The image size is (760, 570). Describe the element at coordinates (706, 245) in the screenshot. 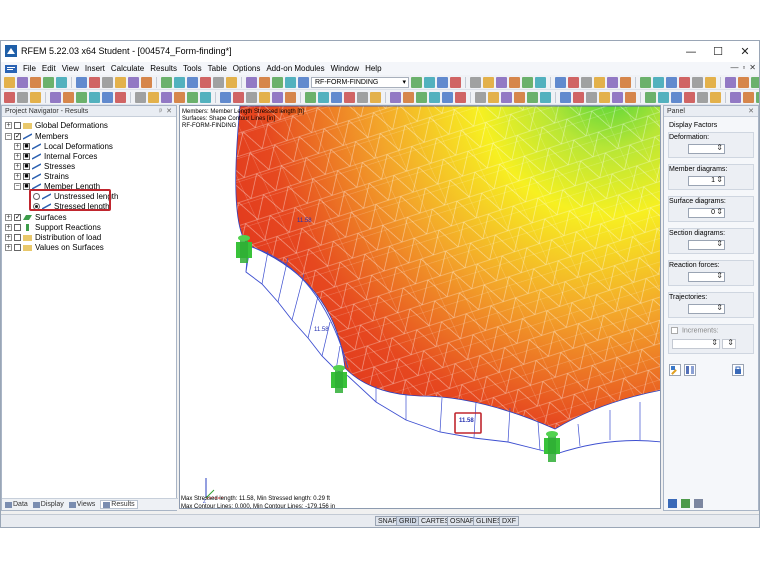

I see `section-diagrams-spinner` at that location.